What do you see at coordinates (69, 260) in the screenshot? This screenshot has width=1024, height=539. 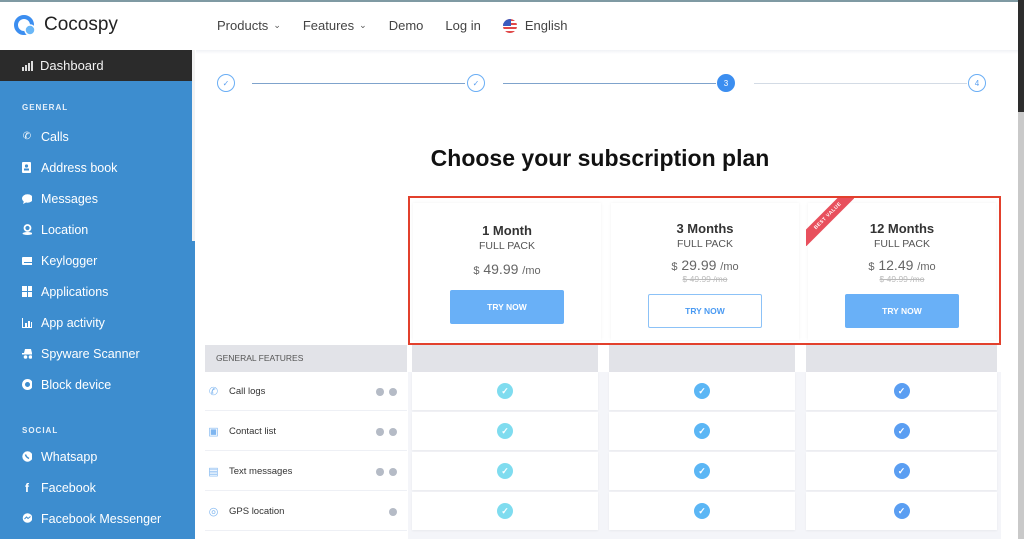 I see `sidebar-item-label: Keylogger` at bounding box center [69, 260].